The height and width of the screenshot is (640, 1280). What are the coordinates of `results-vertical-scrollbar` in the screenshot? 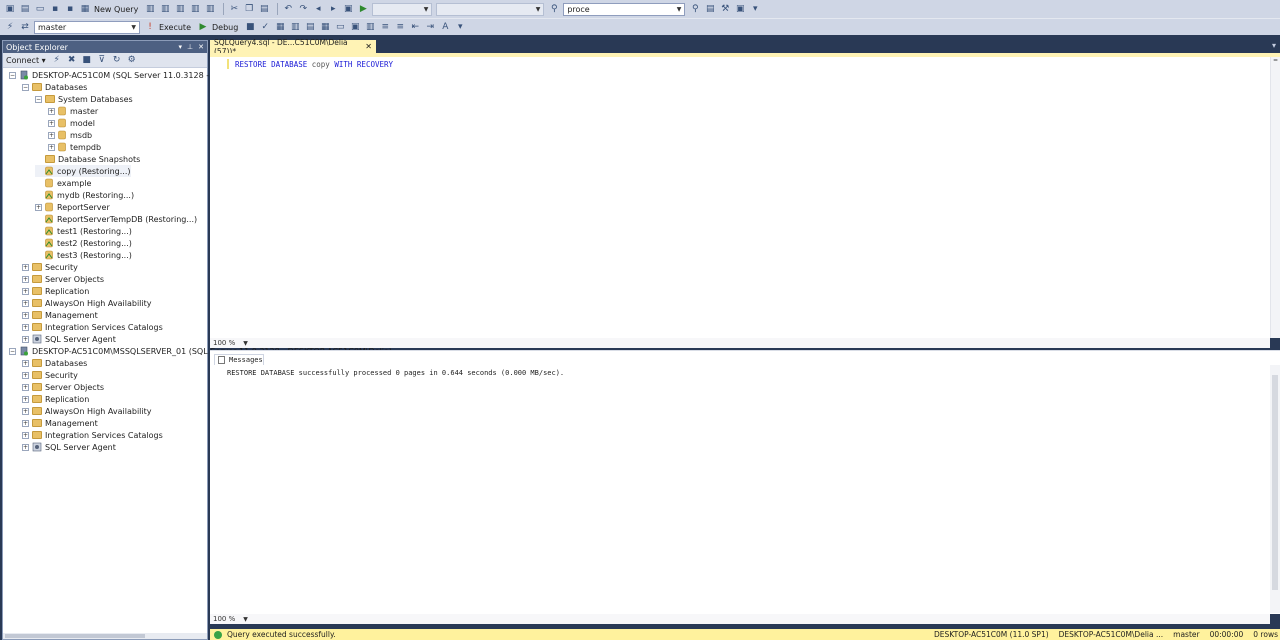 It's located at (1275, 489).